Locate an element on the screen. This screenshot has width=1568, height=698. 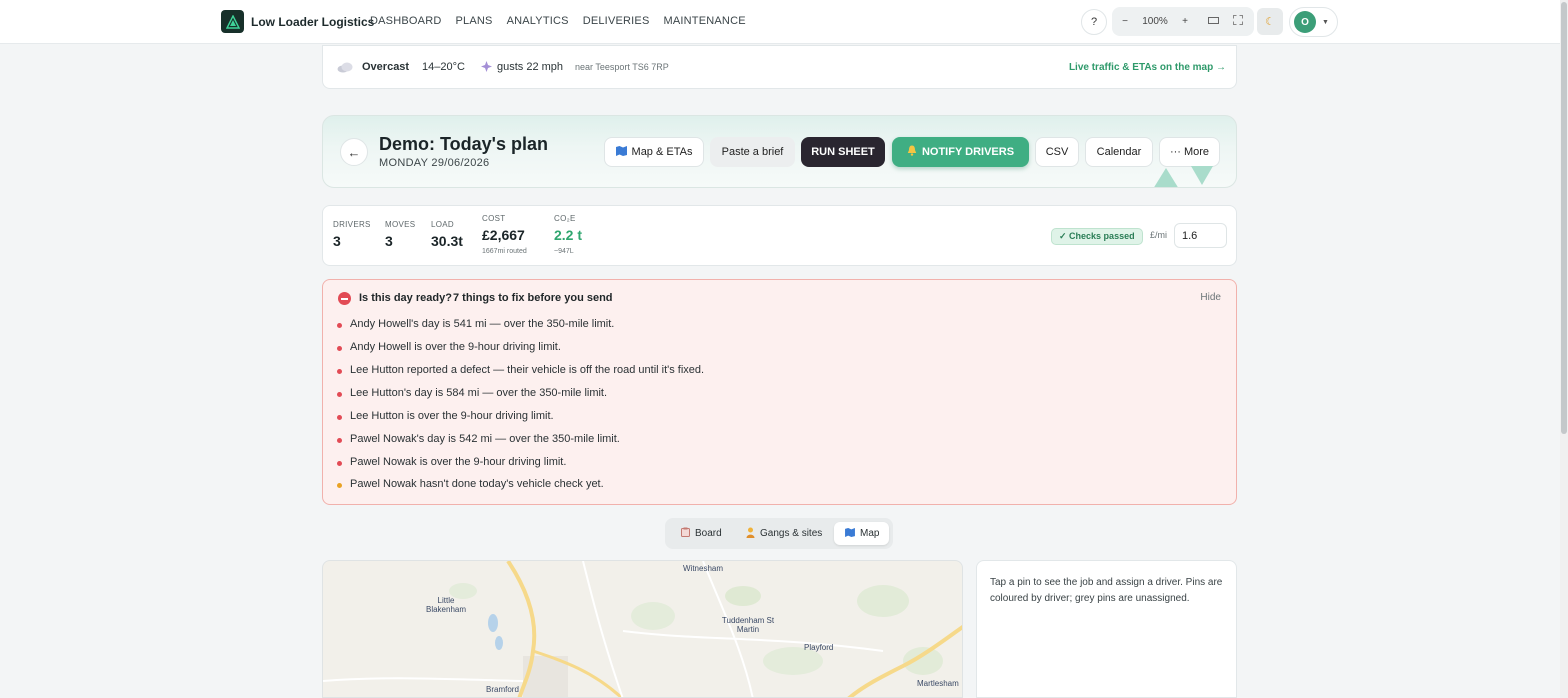
moves-label: MOVES is located at coordinates (400, 224).